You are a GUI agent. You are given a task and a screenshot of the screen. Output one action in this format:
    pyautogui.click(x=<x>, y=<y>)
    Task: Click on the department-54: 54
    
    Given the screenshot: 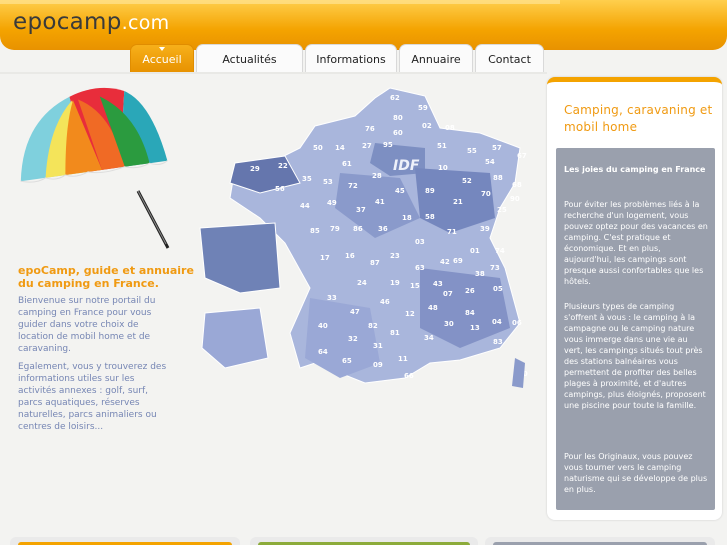 What is the action you would take?
    pyautogui.click(x=490, y=162)
    